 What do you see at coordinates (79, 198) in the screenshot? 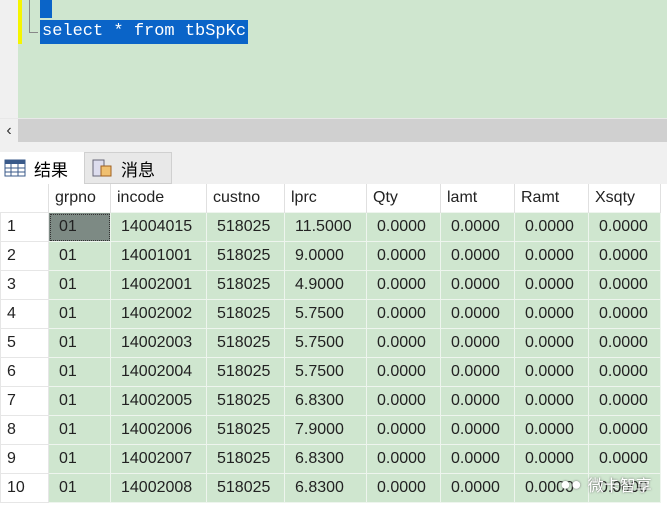
I see `column-header-grpno: grpno` at bounding box center [79, 198].